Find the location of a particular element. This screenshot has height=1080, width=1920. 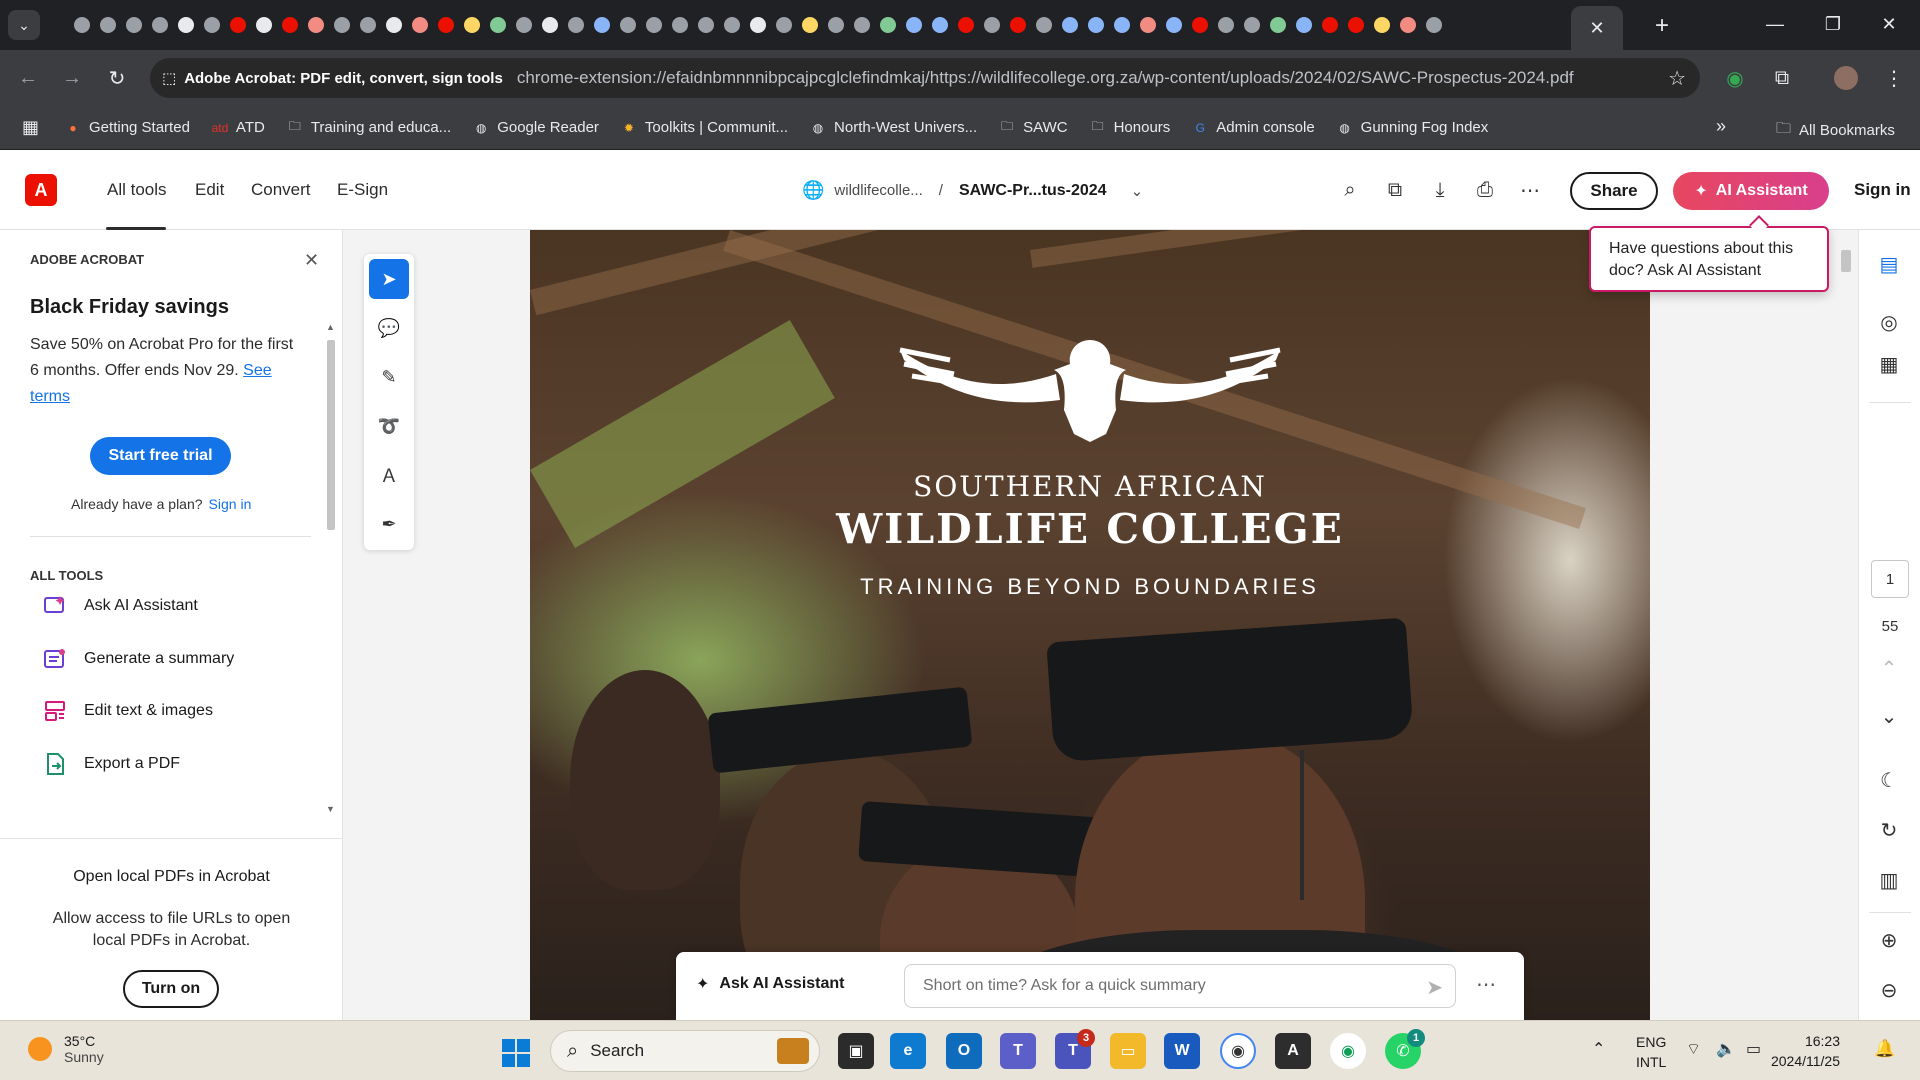

plan-sign-in-link: Sign in is located at coordinates (230, 504).